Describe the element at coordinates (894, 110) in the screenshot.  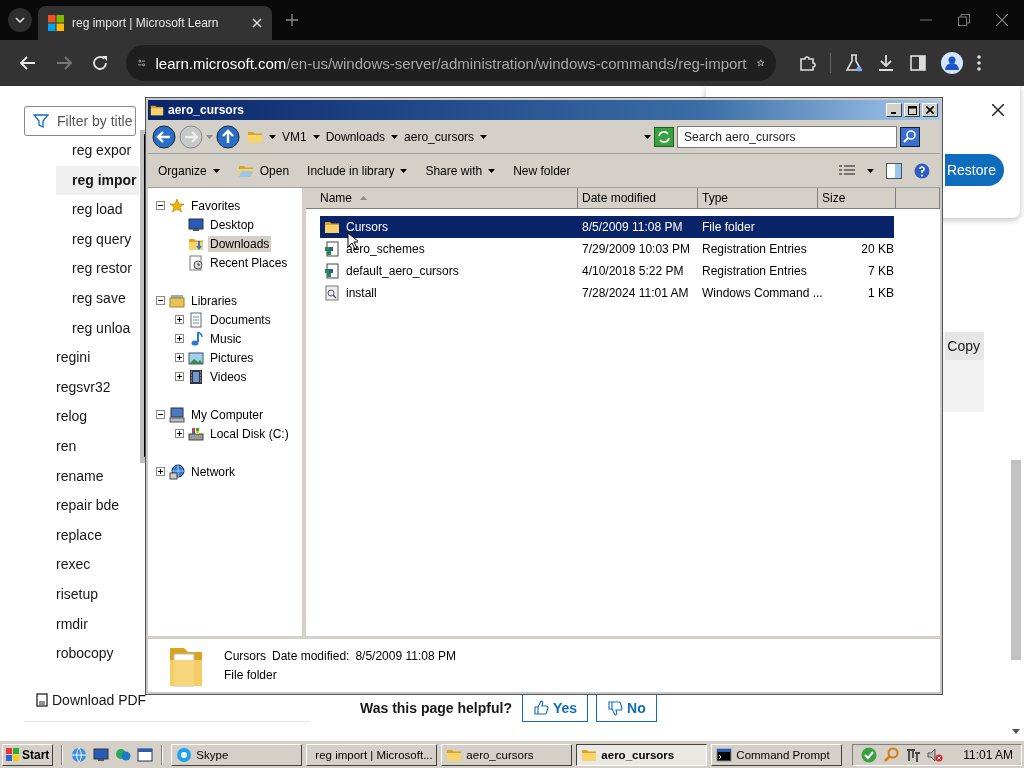
I see `minimize-button` at that location.